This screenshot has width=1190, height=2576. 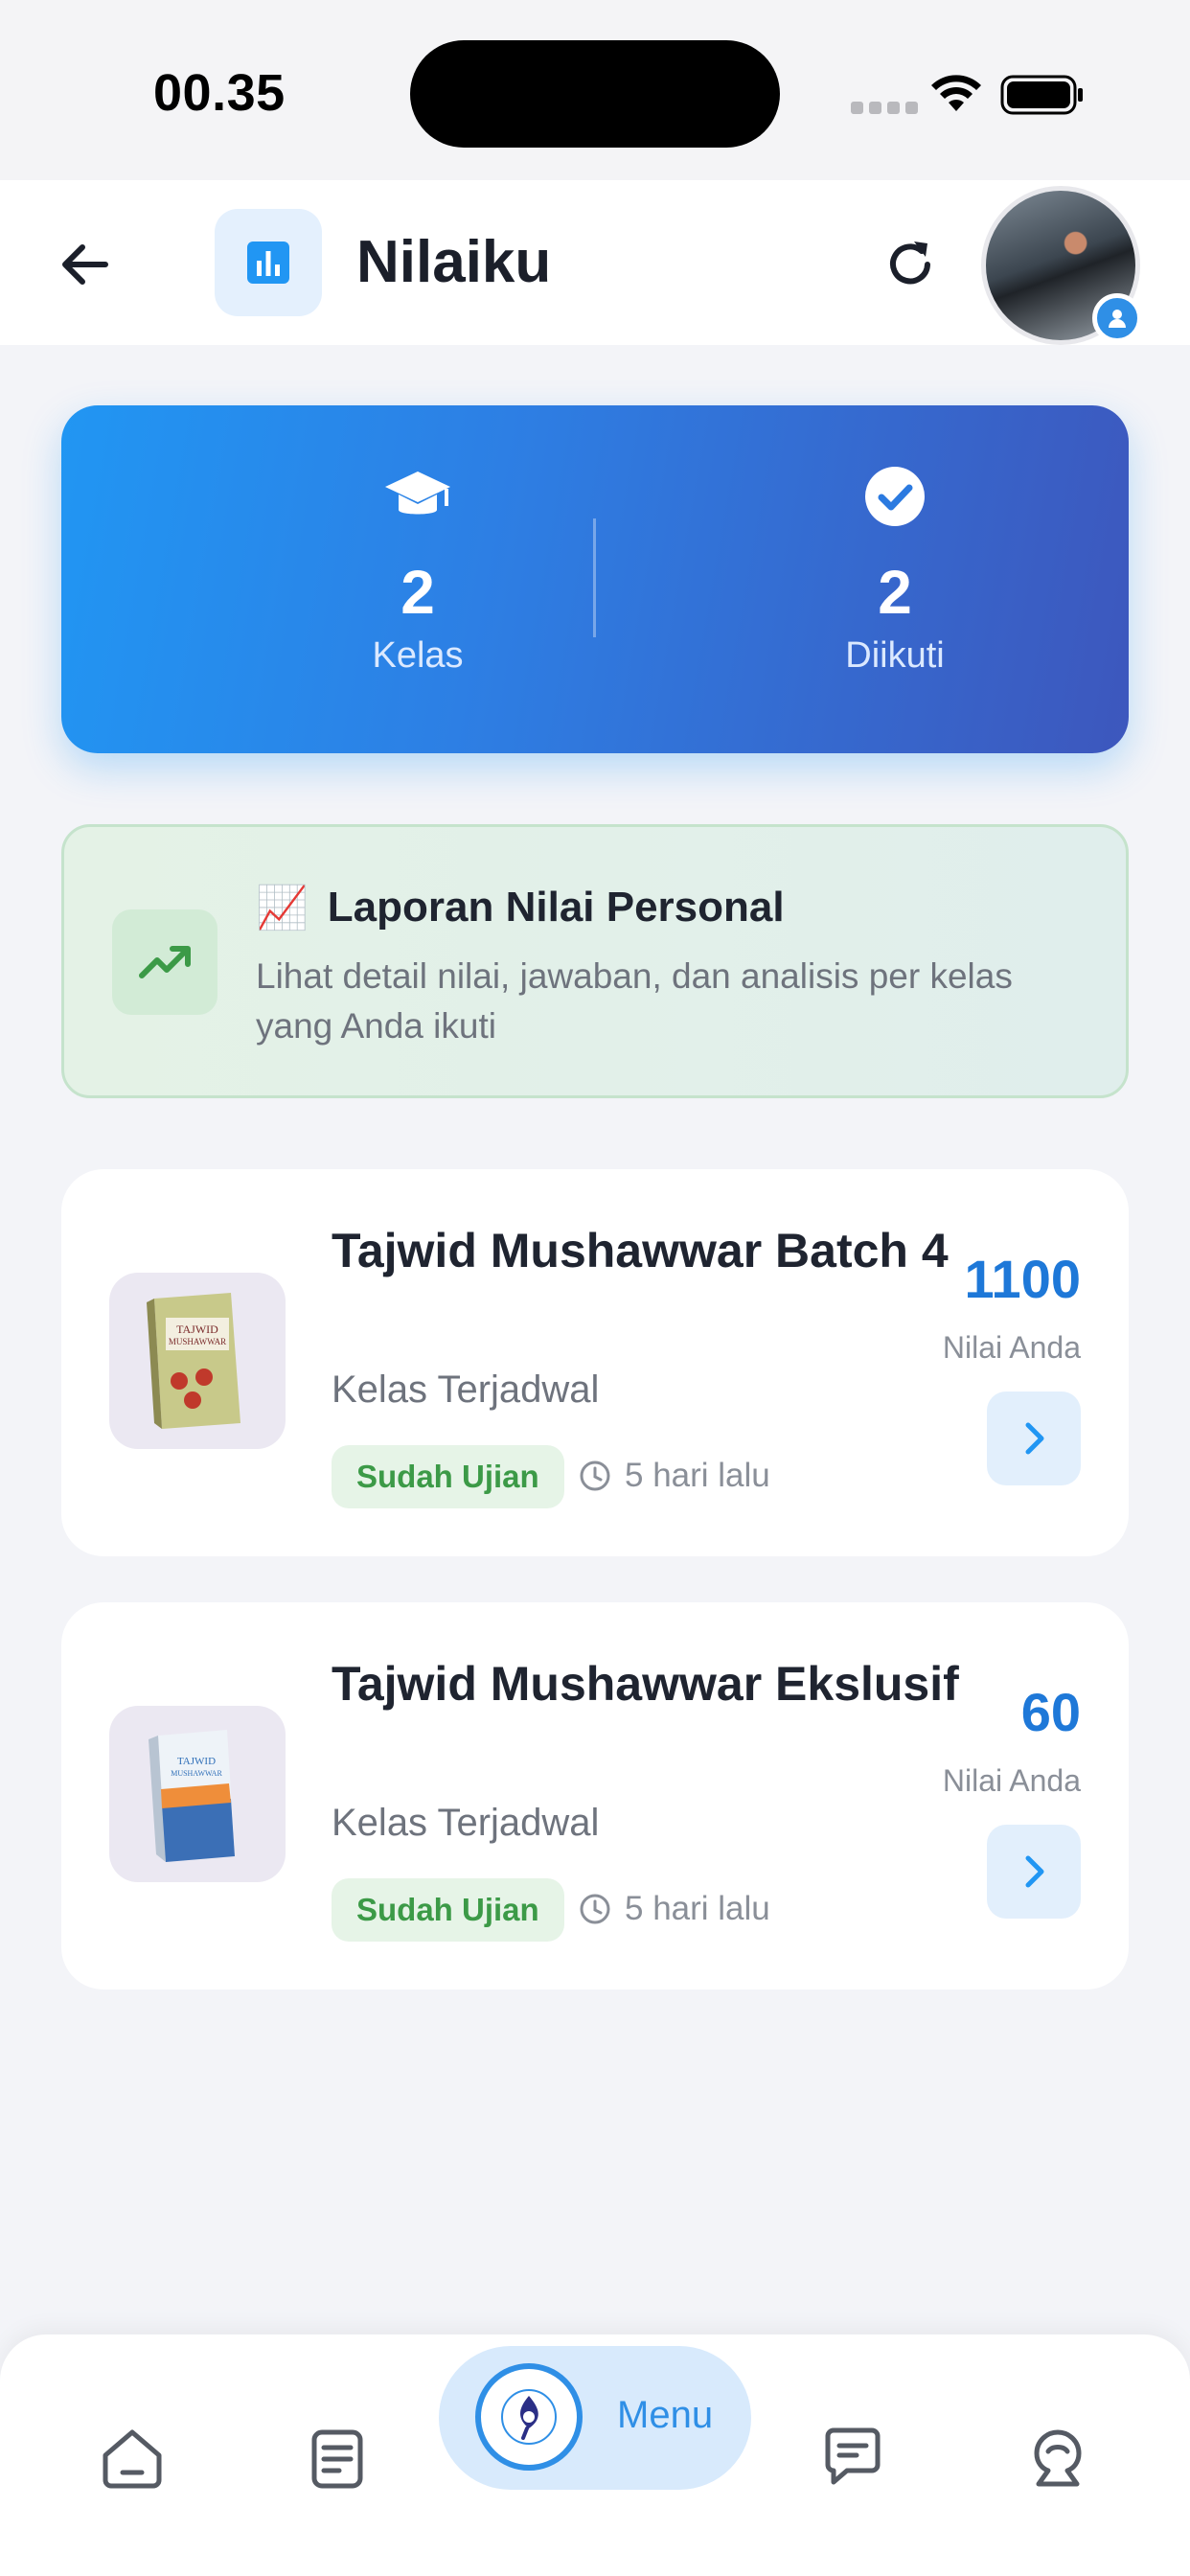 What do you see at coordinates (1117, 318) in the screenshot?
I see `user-badge-icon` at bounding box center [1117, 318].